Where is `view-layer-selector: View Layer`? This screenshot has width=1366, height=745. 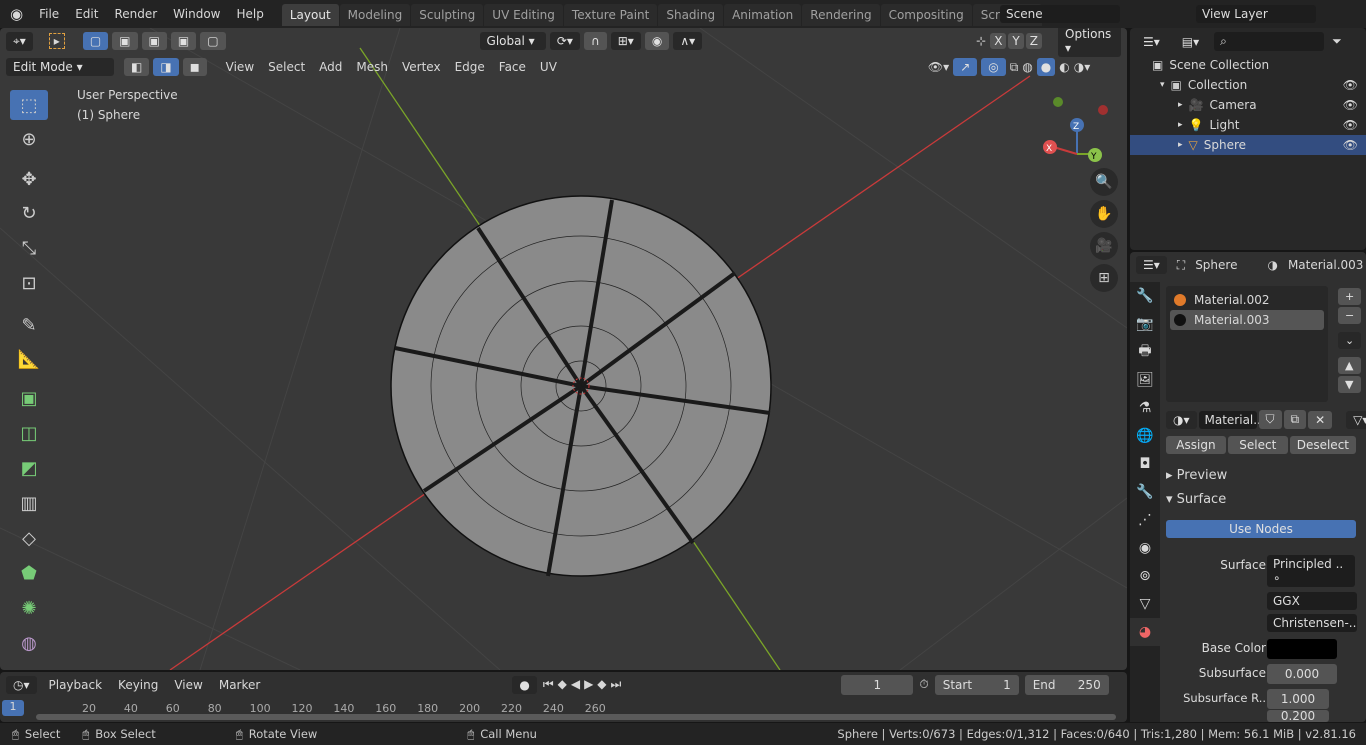
view-layer-selector: View Layer is located at coordinates (1256, 14).